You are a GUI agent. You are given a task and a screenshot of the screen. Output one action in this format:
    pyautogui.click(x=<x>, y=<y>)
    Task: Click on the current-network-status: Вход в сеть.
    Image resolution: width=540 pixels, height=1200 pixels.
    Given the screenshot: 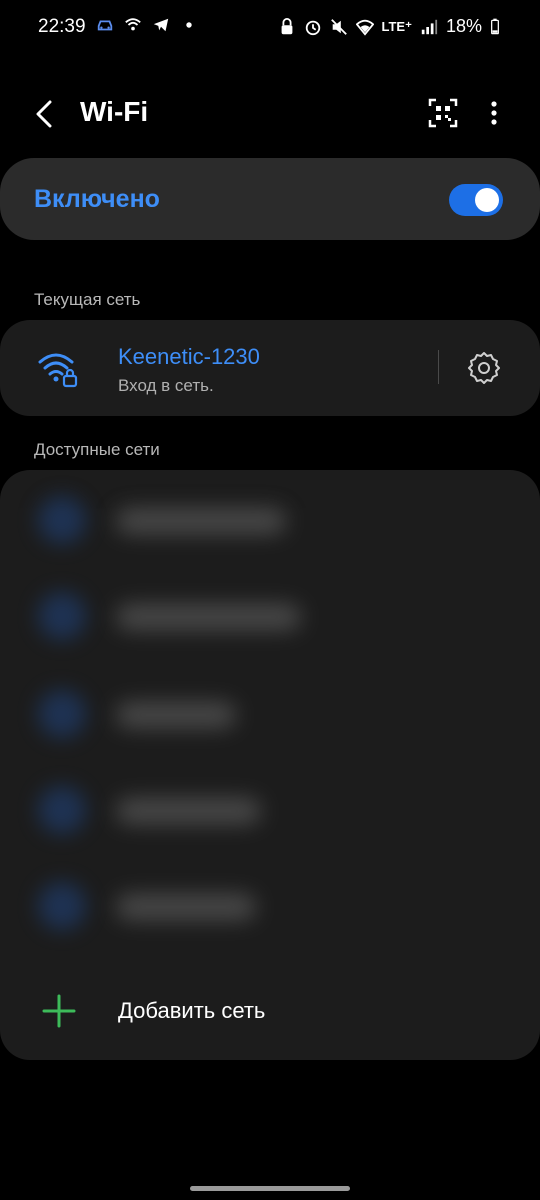 What is the action you would take?
    pyautogui.click(x=166, y=385)
    